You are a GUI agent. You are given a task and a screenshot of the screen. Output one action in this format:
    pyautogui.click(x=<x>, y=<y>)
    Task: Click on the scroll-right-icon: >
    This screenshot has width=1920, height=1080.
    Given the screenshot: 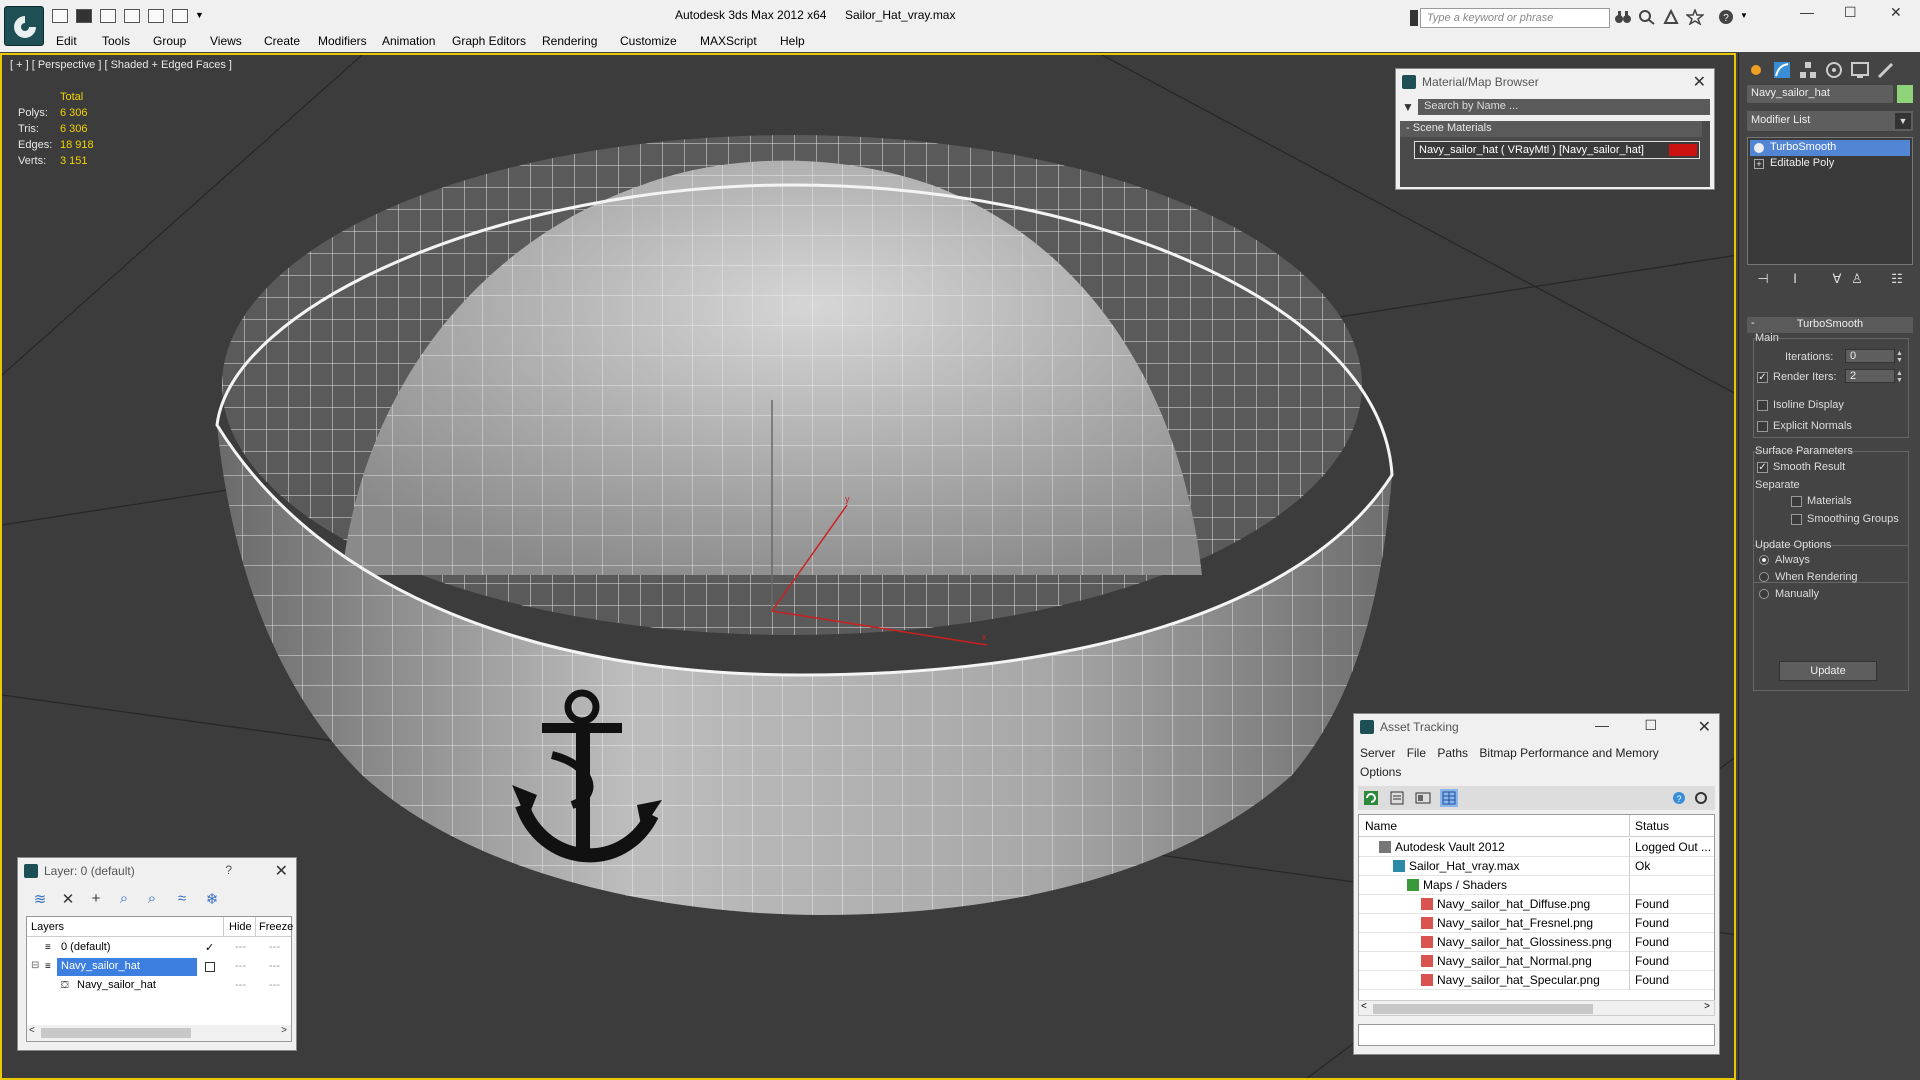 What is the action you would take?
    pyautogui.click(x=284, y=1030)
    